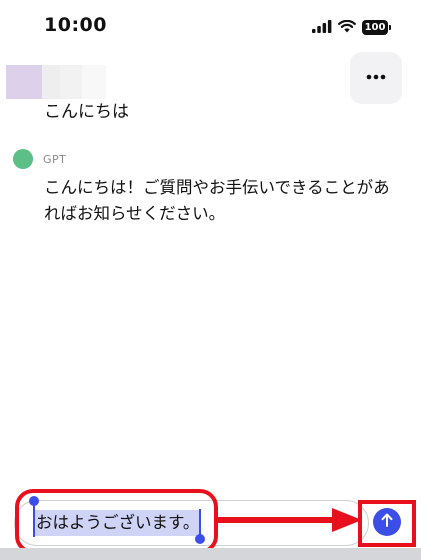 The height and width of the screenshot is (560, 421). I want to click on more-options-button, so click(376, 78).